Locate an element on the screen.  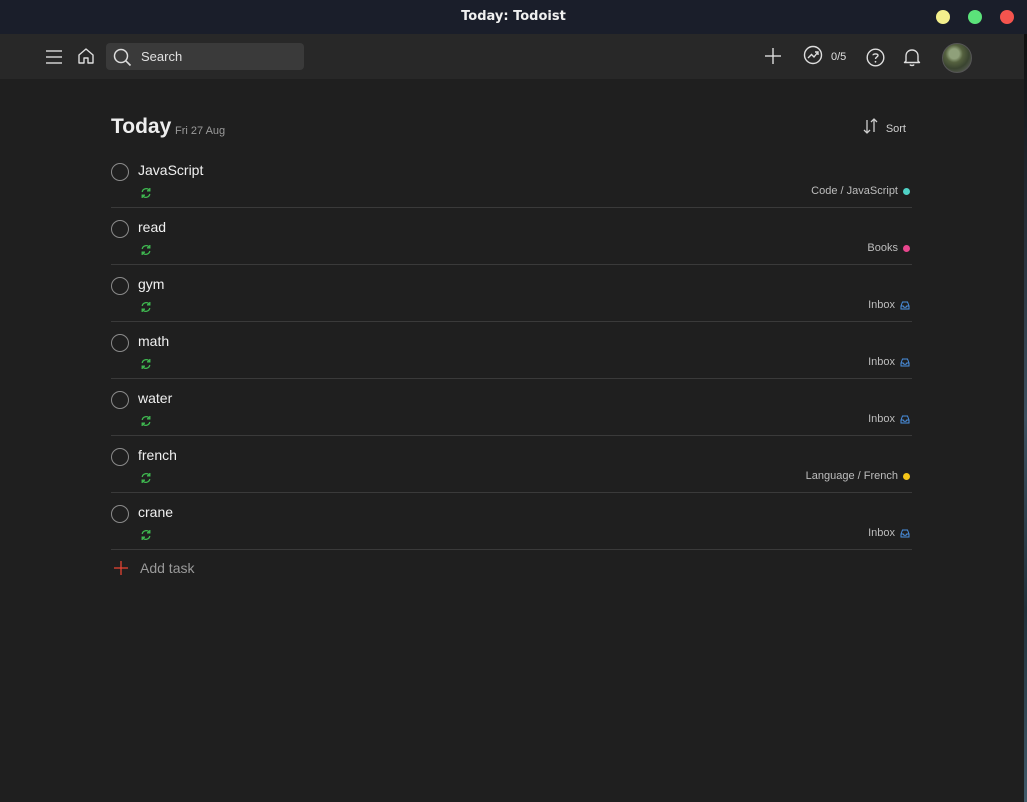
search-placeholder: Search is located at coordinates (162, 56).